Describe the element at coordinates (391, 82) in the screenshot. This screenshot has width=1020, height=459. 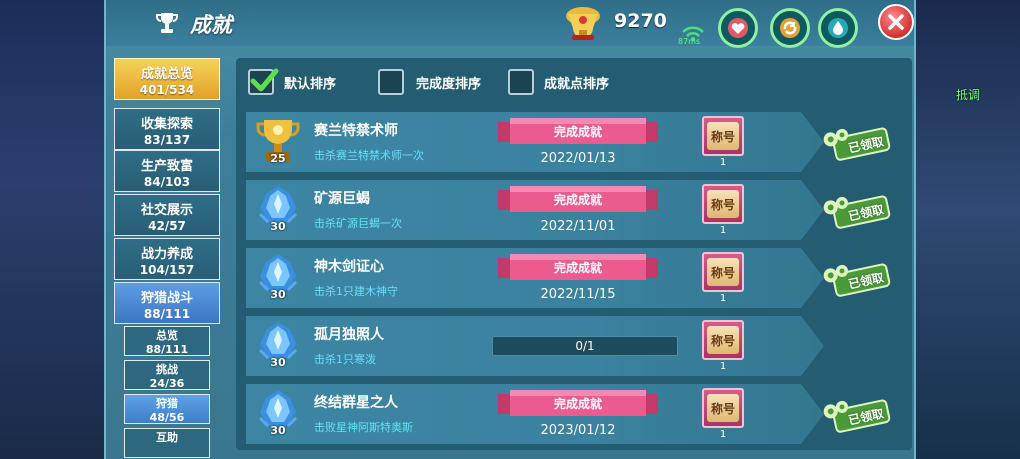
I see `sort-completion-checkbox` at that location.